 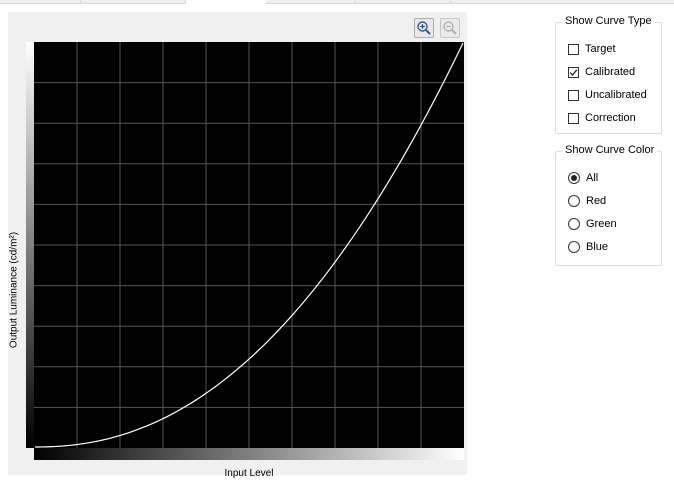 What do you see at coordinates (30, 245) in the screenshot?
I see `y-axis-gradient-bar` at bounding box center [30, 245].